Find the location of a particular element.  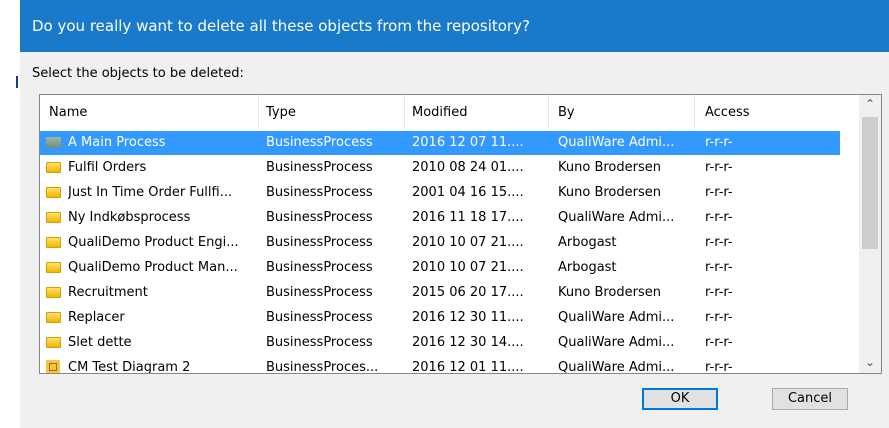

cell-name: Fulfil Orders is located at coordinates (107, 167).